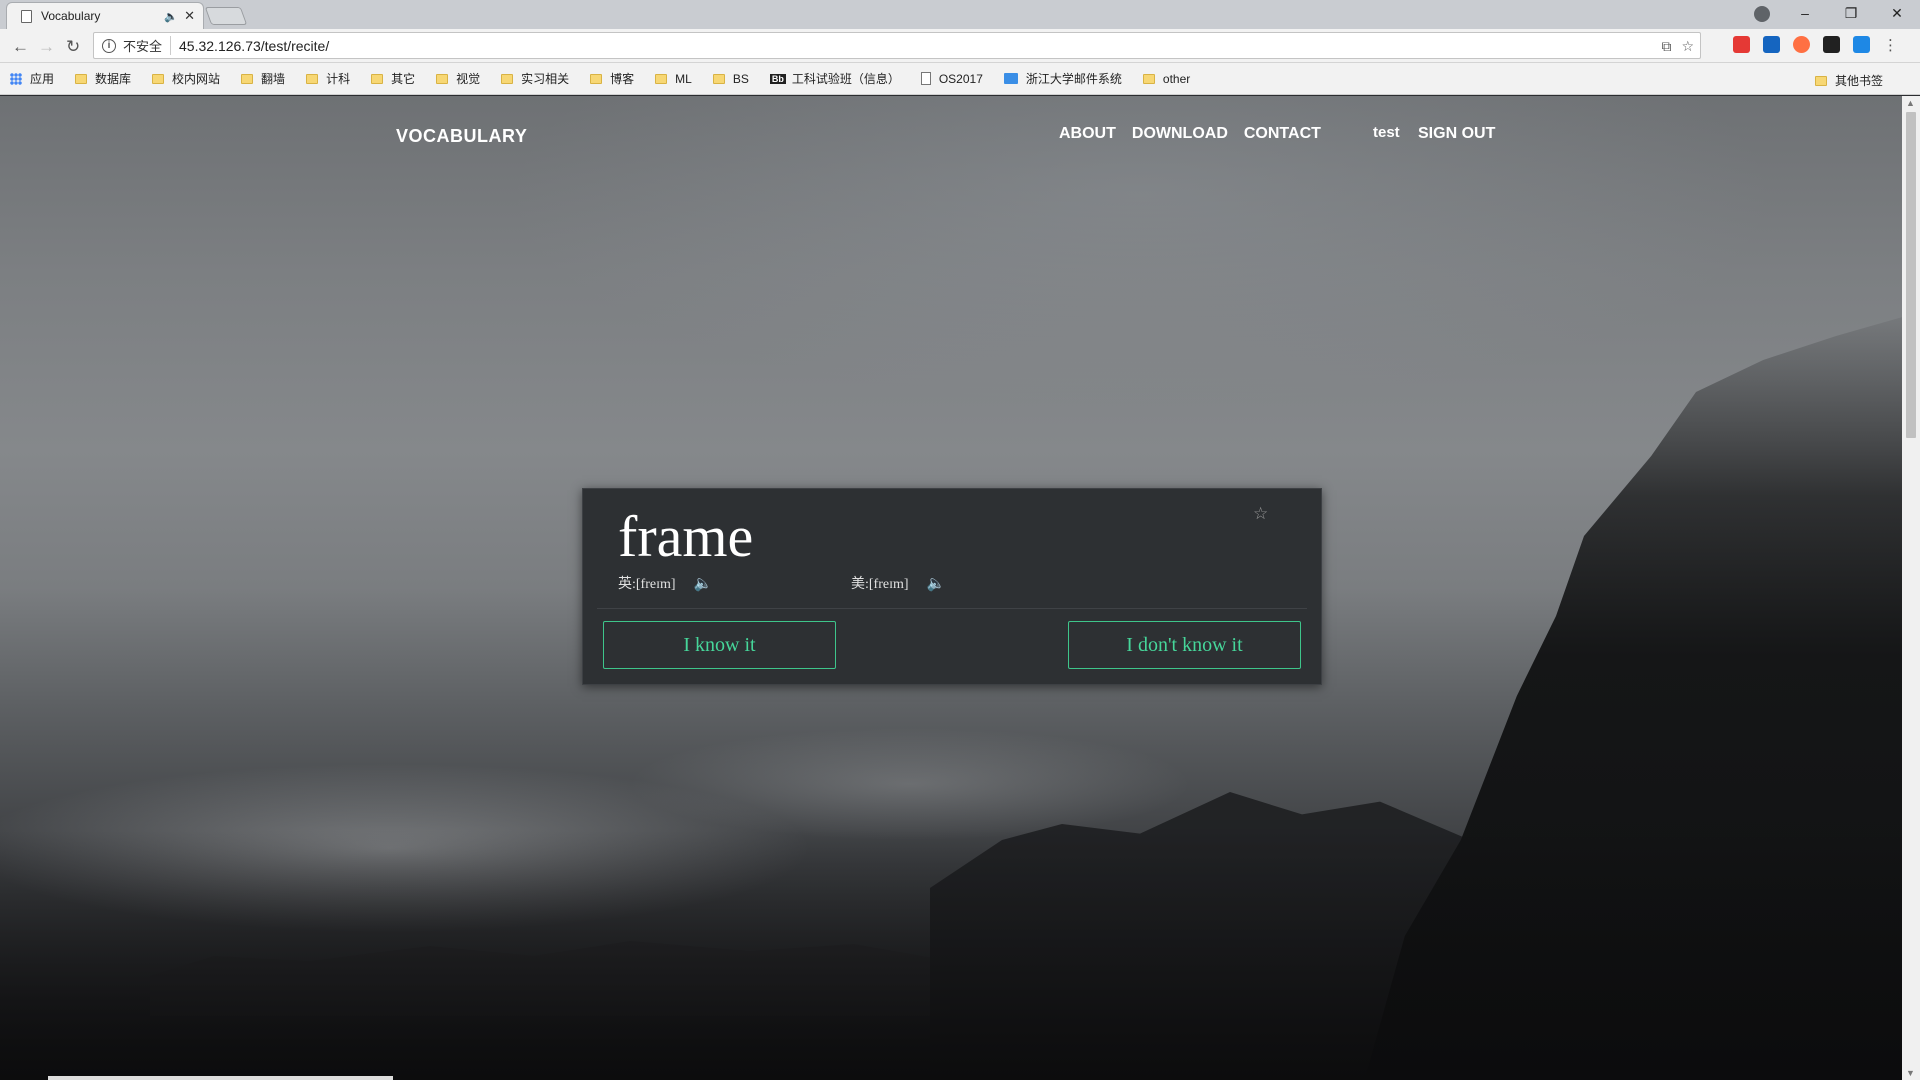 The height and width of the screenshot is (1080, 1920). Describe the element at coordinates (461, 136) in the screenshot. I see `site-brand: VOCABULARY` at that location.